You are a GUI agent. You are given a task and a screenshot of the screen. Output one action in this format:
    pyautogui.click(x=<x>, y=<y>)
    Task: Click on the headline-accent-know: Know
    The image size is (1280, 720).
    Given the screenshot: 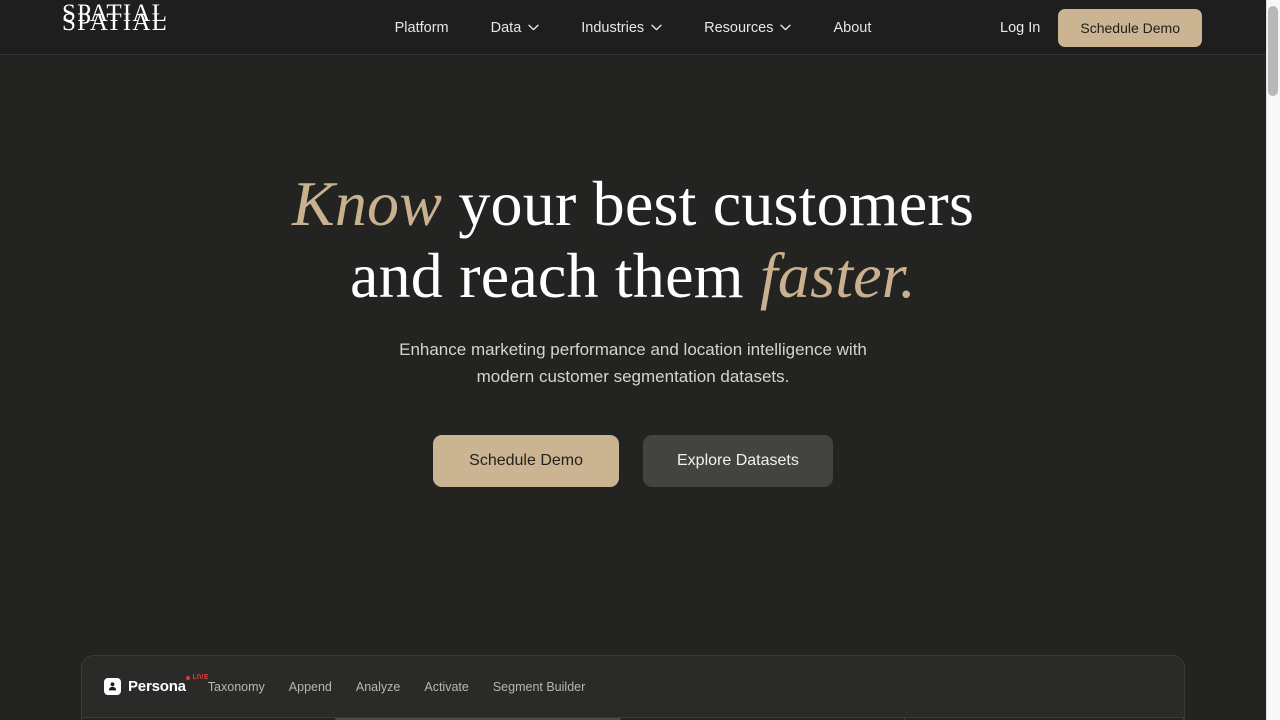 What is the action you would take?
    pyautogui.click(x=367, y=203)
    